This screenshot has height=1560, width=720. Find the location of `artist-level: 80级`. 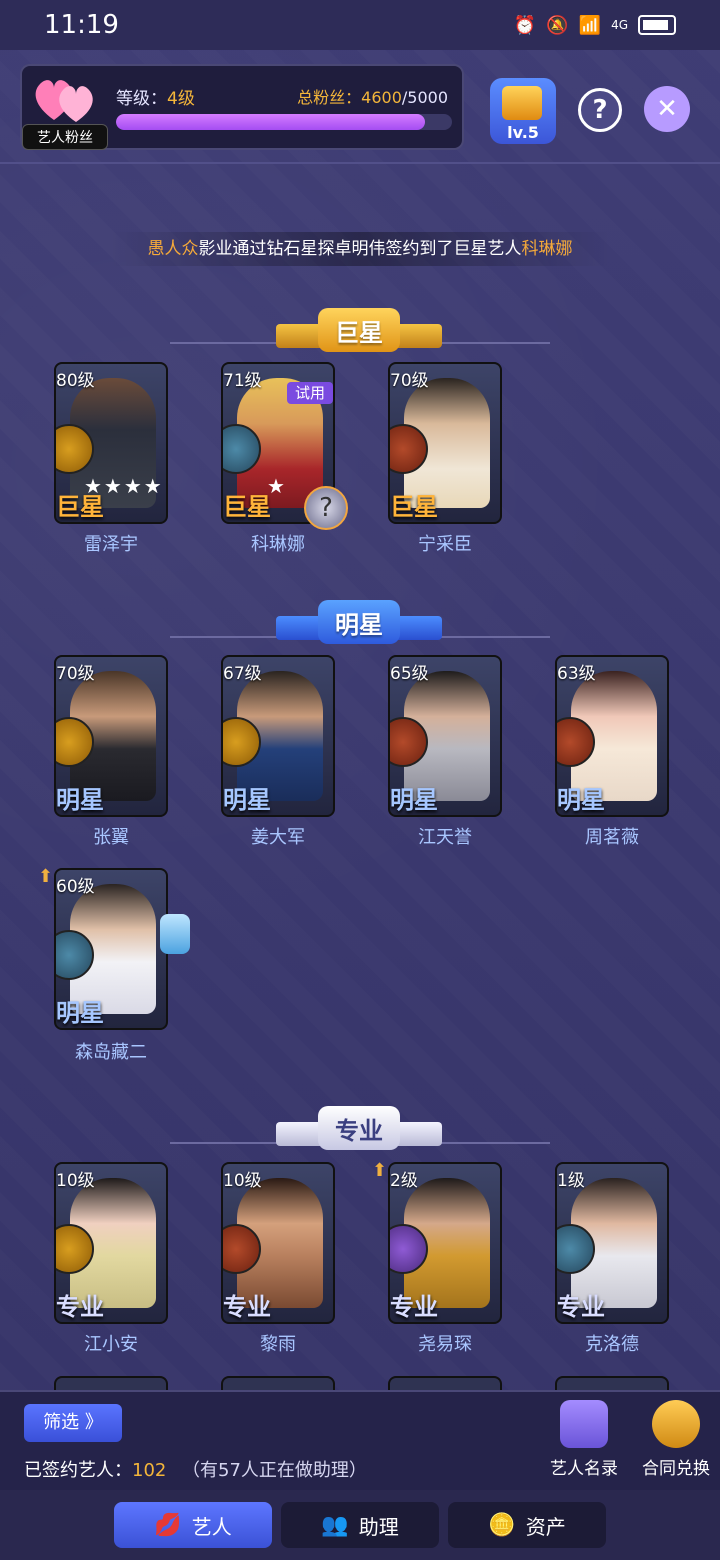

artist-level: 80级 is located at coordinates (75, 381).